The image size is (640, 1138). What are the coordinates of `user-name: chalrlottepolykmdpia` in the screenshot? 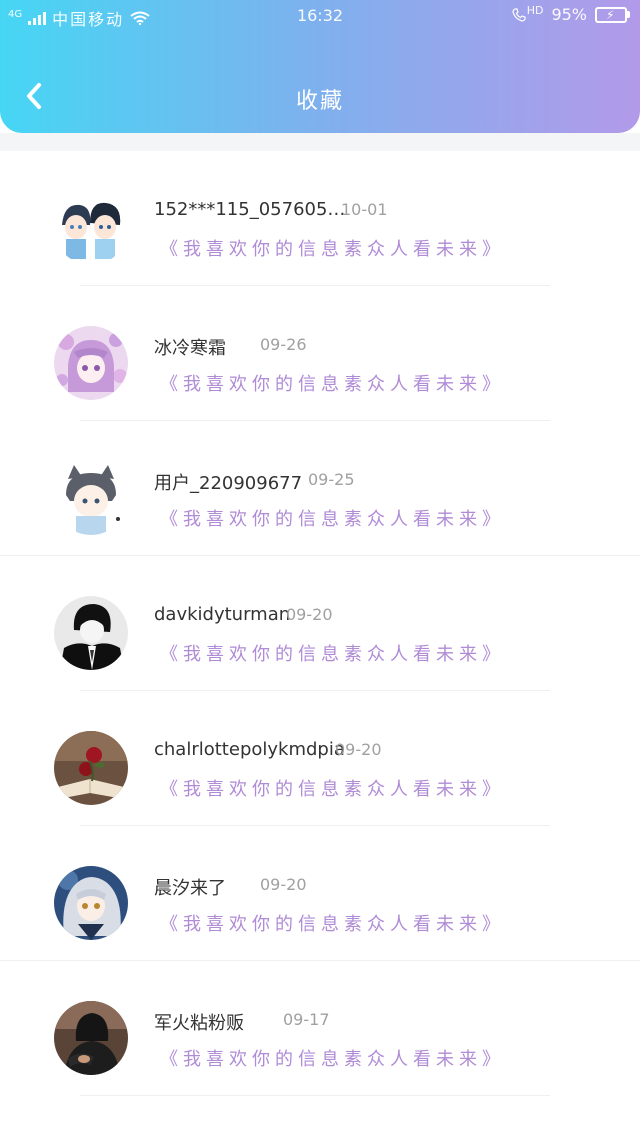 It's located at (249, 749).